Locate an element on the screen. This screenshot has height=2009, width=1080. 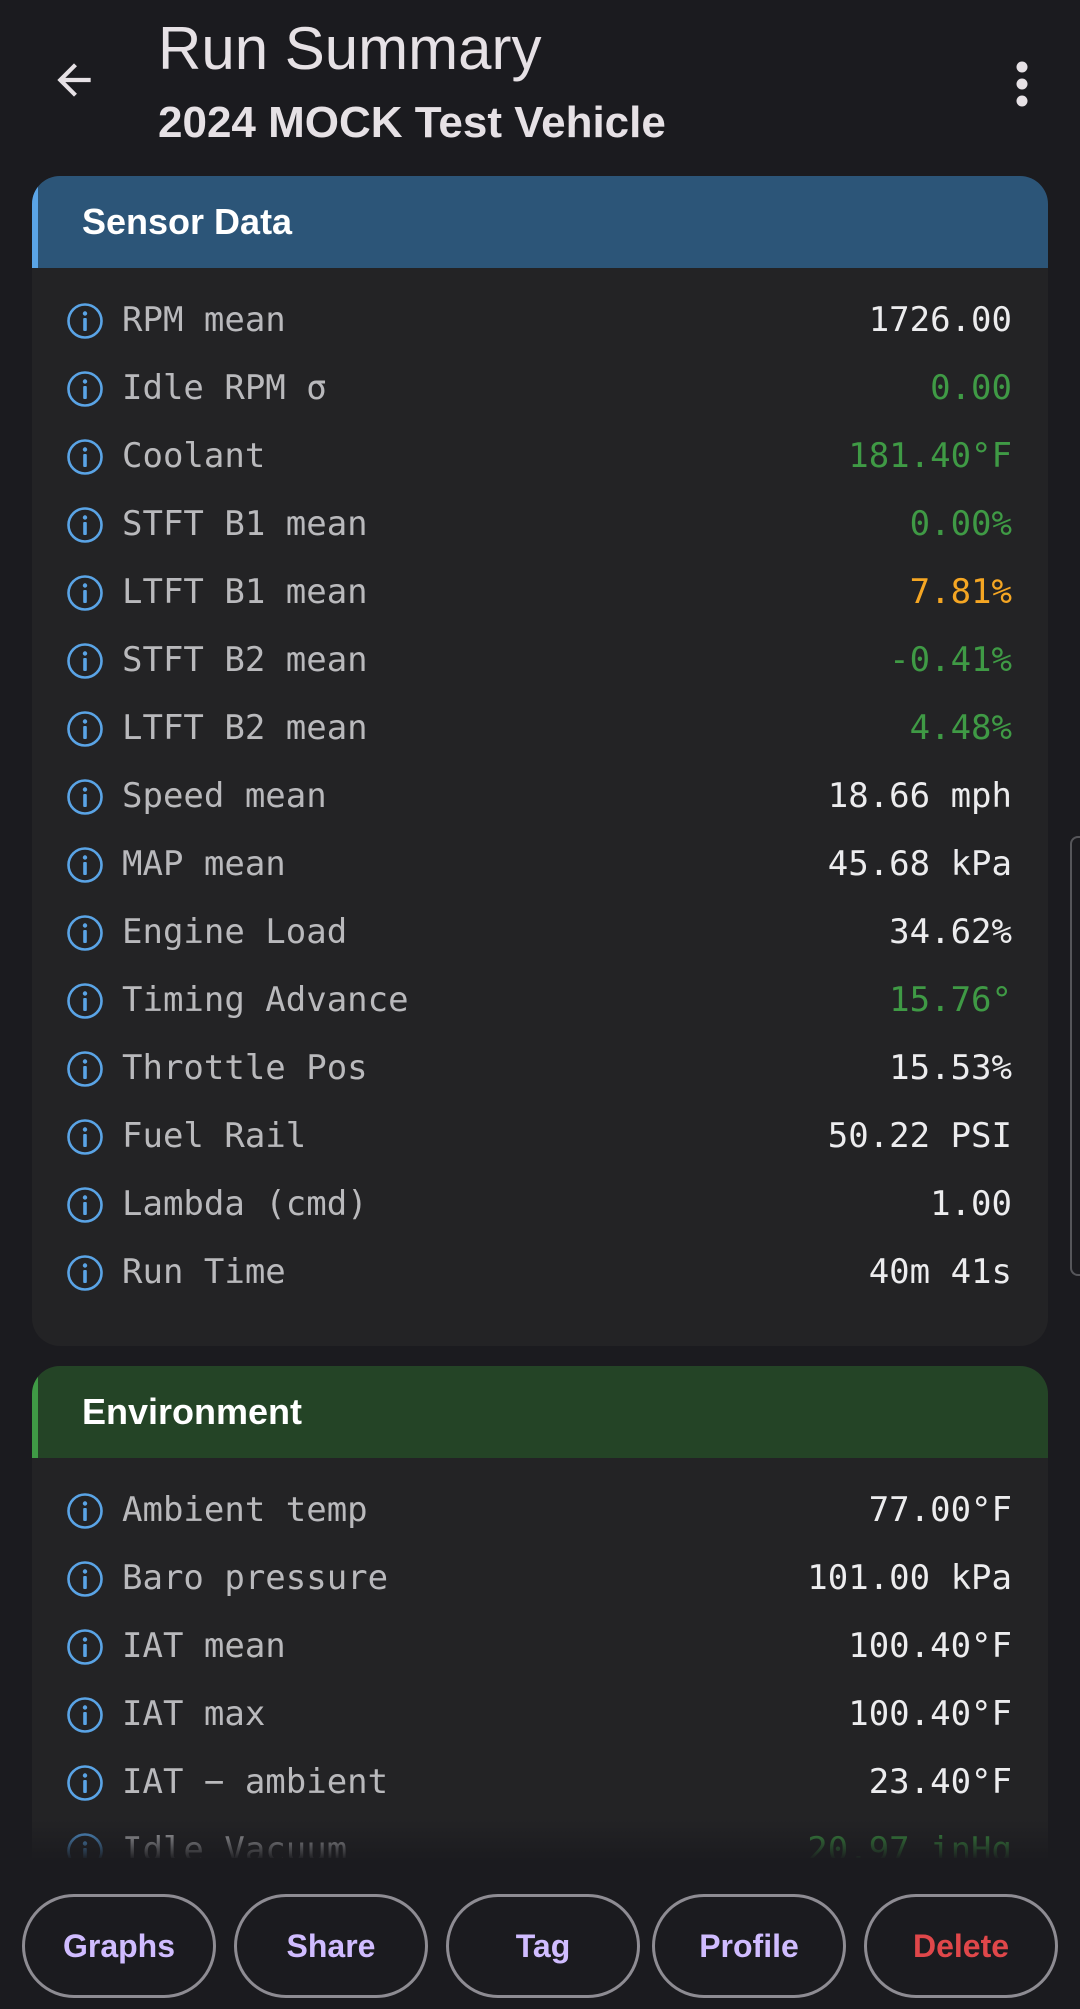
overflow-menu-button is located at coordinates (1022, 84).